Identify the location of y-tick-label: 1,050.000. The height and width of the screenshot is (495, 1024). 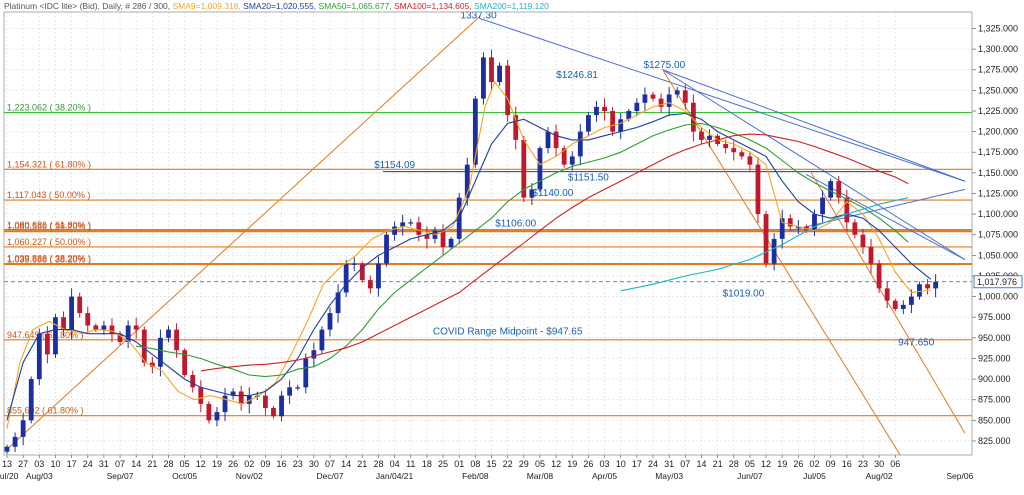
(998, 255).